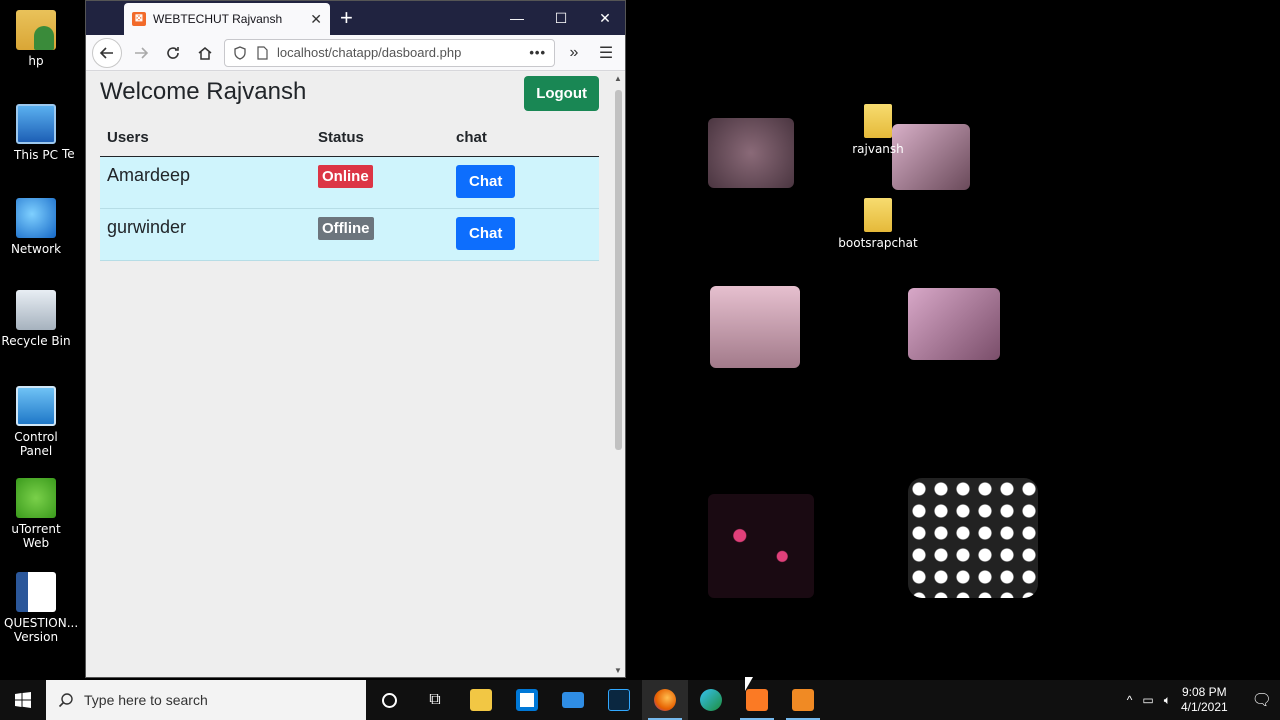 This screenshot has width=1280, height=720. I want to click on folder-label: rajvansh, so click(878, 149).